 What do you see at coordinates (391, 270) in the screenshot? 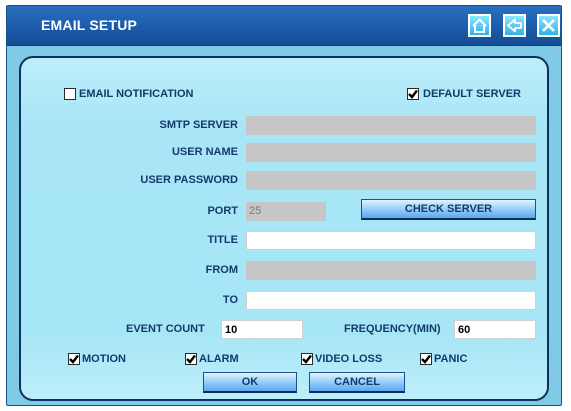
I see `from-field` at bounding box center [391, 270].